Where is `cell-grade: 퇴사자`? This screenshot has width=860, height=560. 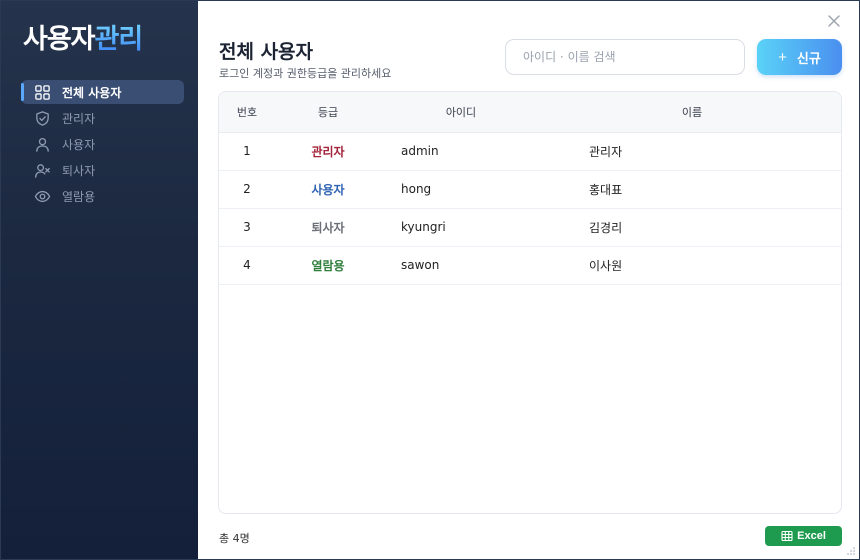 cell-grade: 퇴사자 is located at coordinates (328, 227).